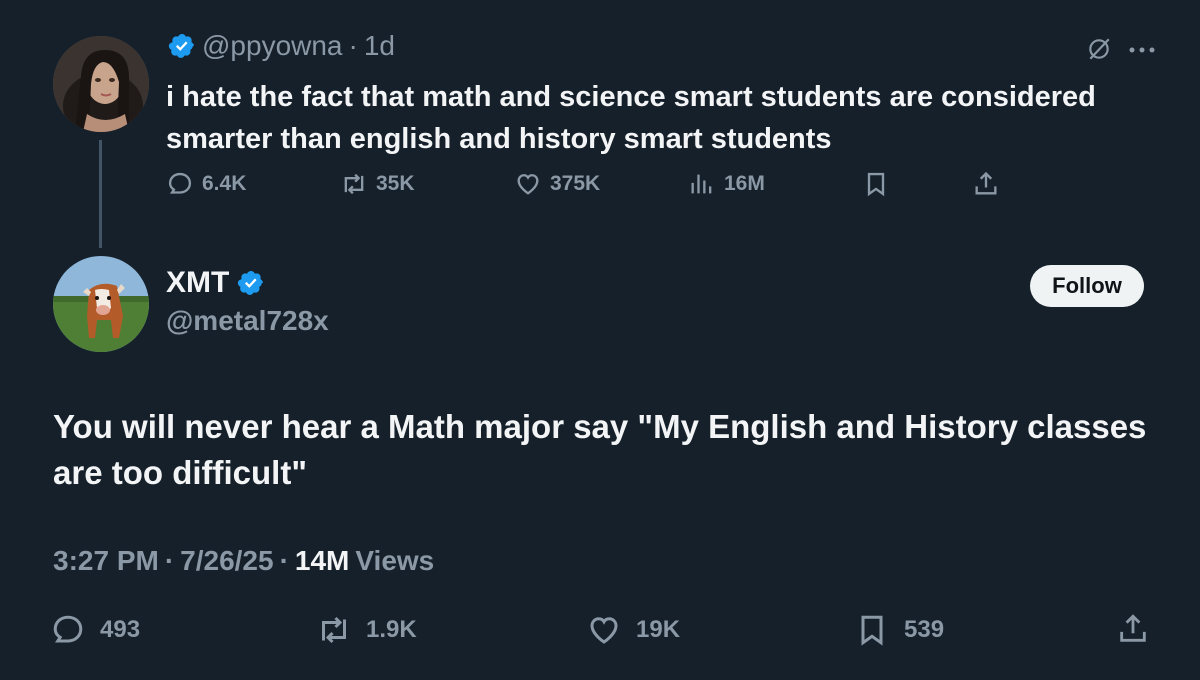 The height and width of the screenshot is (680, 1200). I want to click on avatar-metal728x, so click(101, 304).